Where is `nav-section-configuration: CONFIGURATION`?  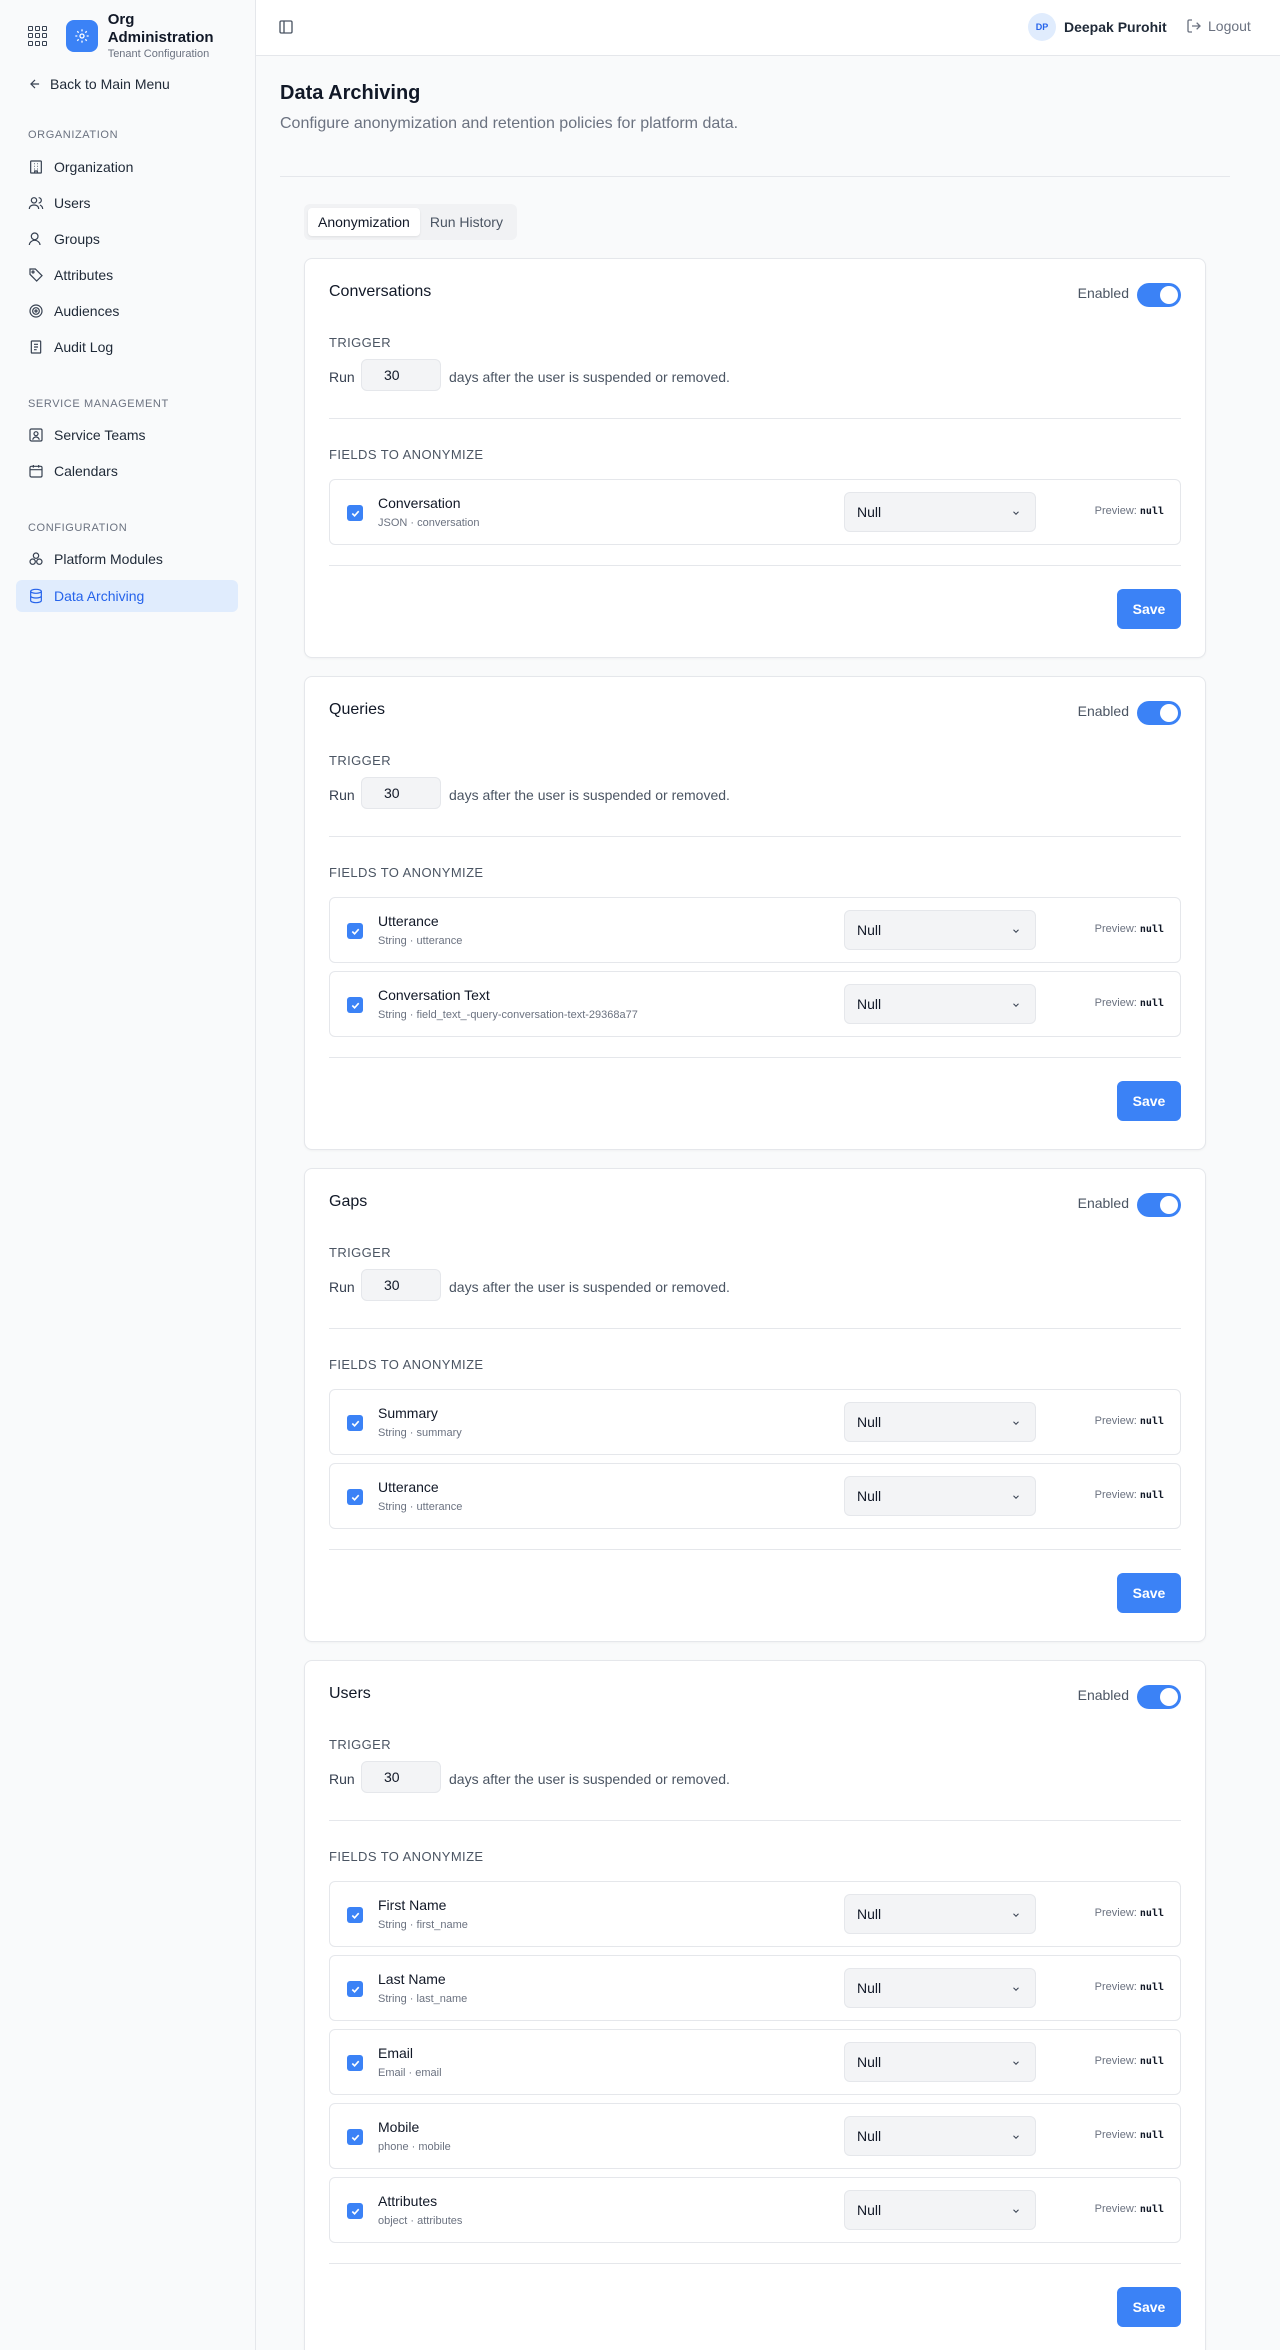 nav-section-configuration: CONFIGURATION is located at coordinates (78, 528).